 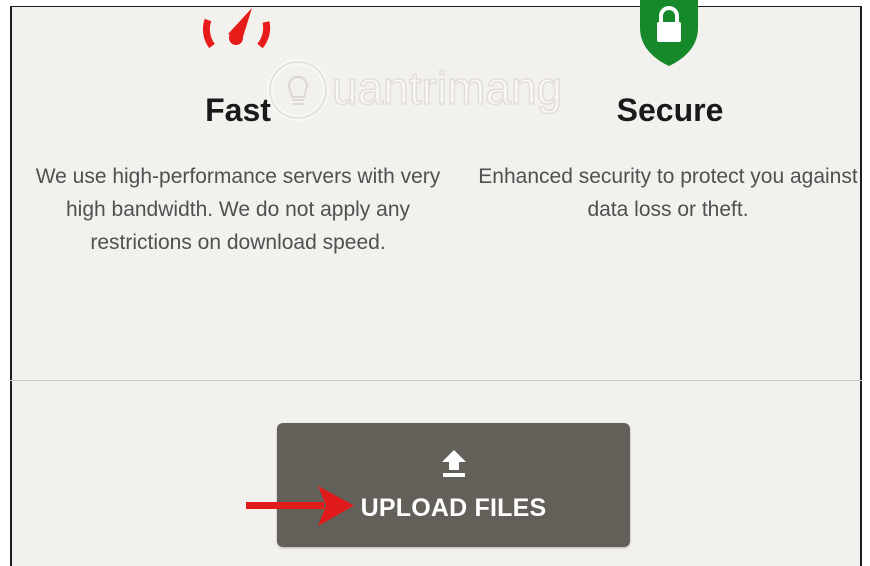 I want to click on watermark-logo: uantrimang, so click(x=415, y=90).